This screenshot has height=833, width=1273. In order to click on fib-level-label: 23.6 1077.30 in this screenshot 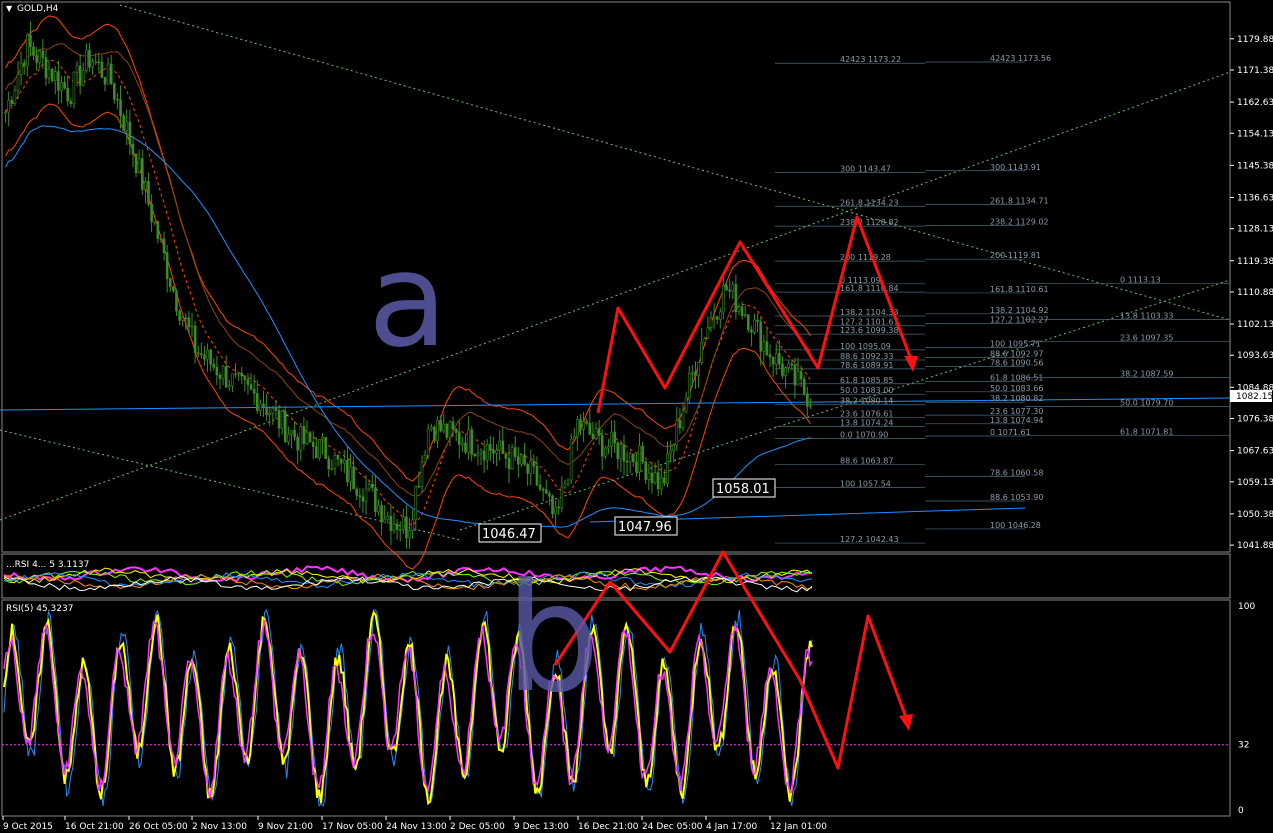, I will do `click(1016, 411)`.